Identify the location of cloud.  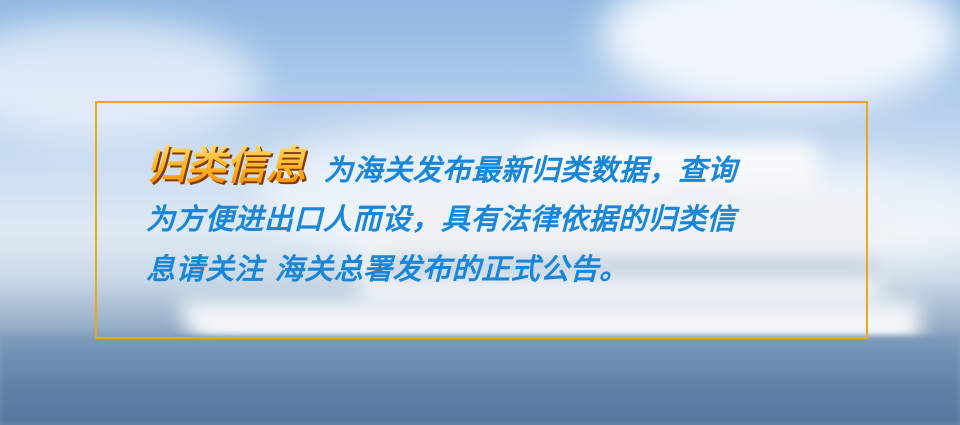
(780, 55).